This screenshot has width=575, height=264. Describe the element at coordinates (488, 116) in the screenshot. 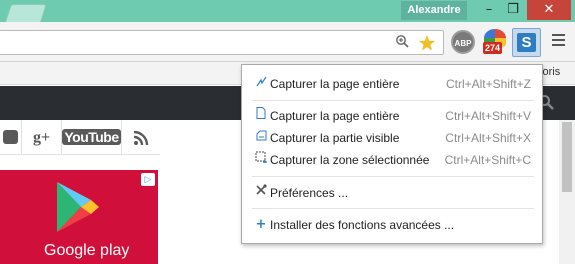

I see `menu-item-shortcut: Ctrl+Alt+Shift+V` at that location.